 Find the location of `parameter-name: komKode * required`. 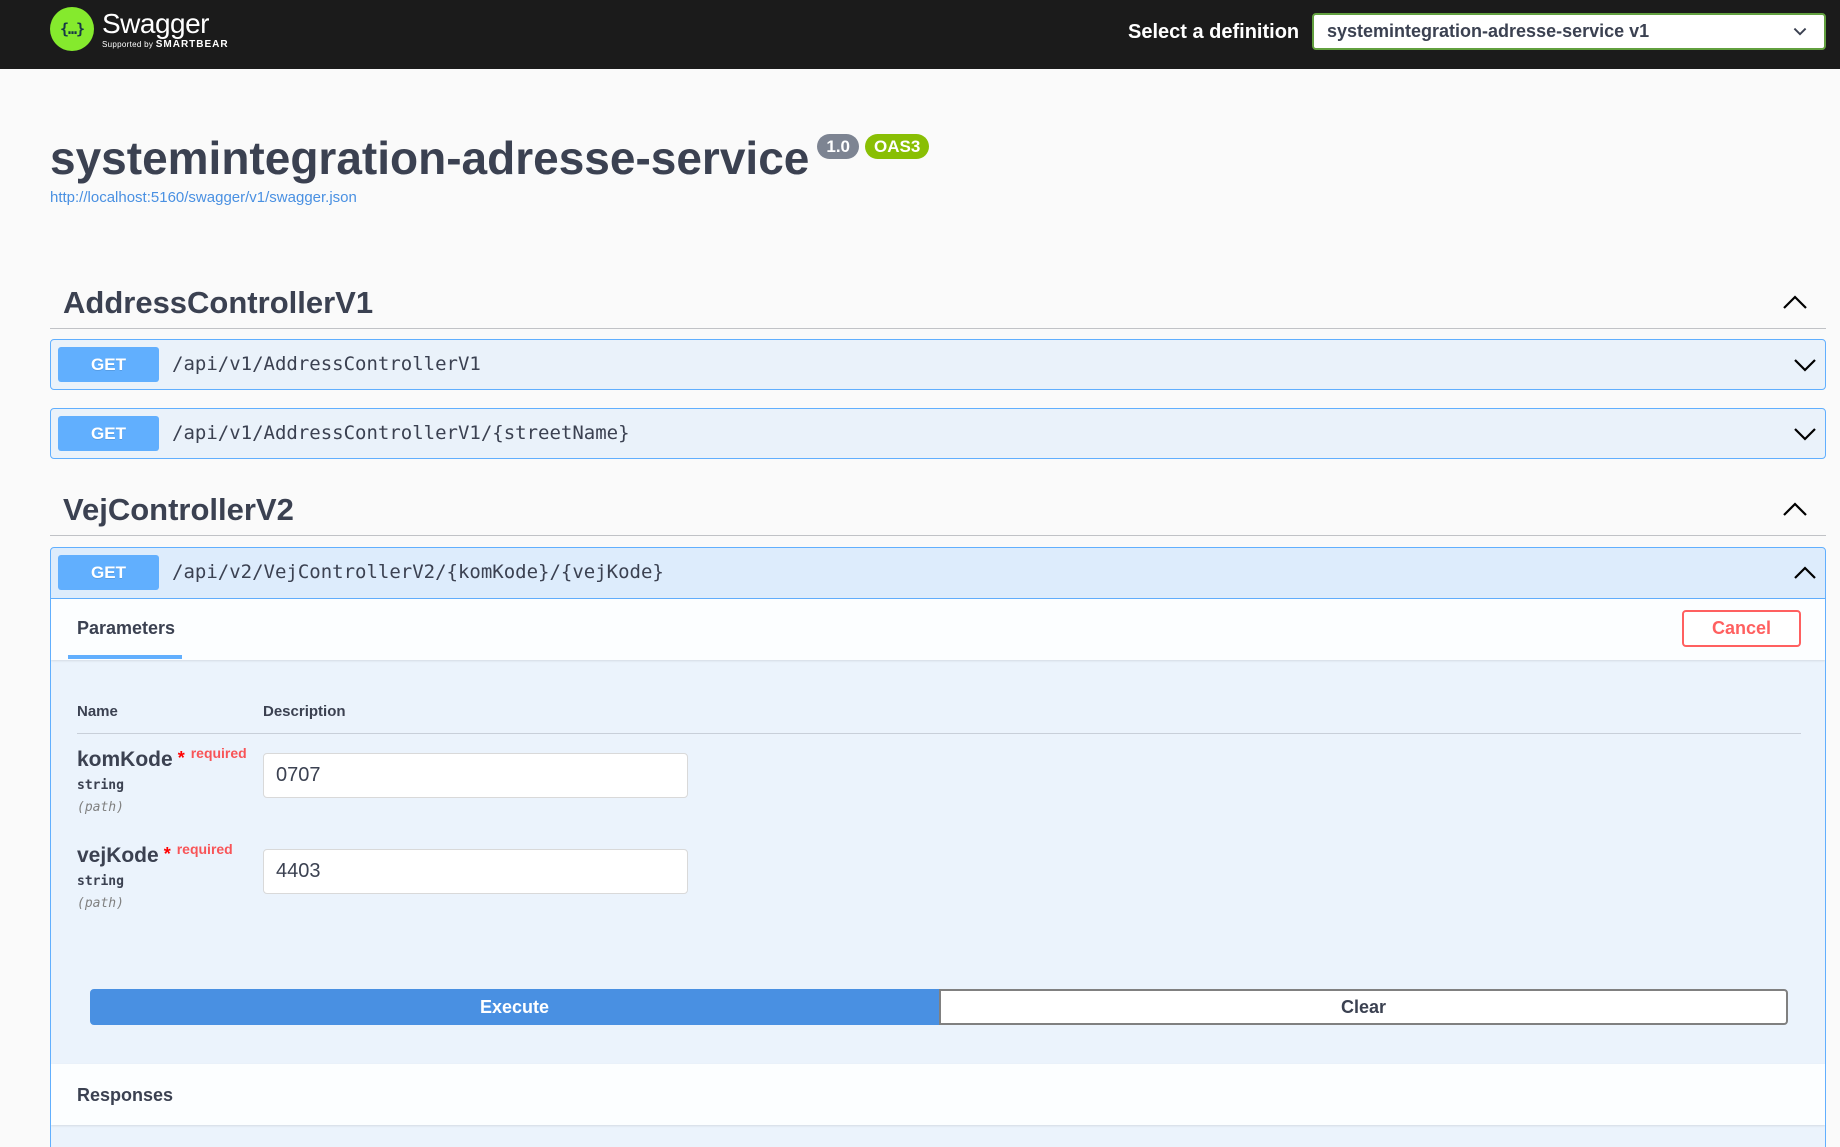

parameter-name: komKode * required is located at coordinates (162, 758).